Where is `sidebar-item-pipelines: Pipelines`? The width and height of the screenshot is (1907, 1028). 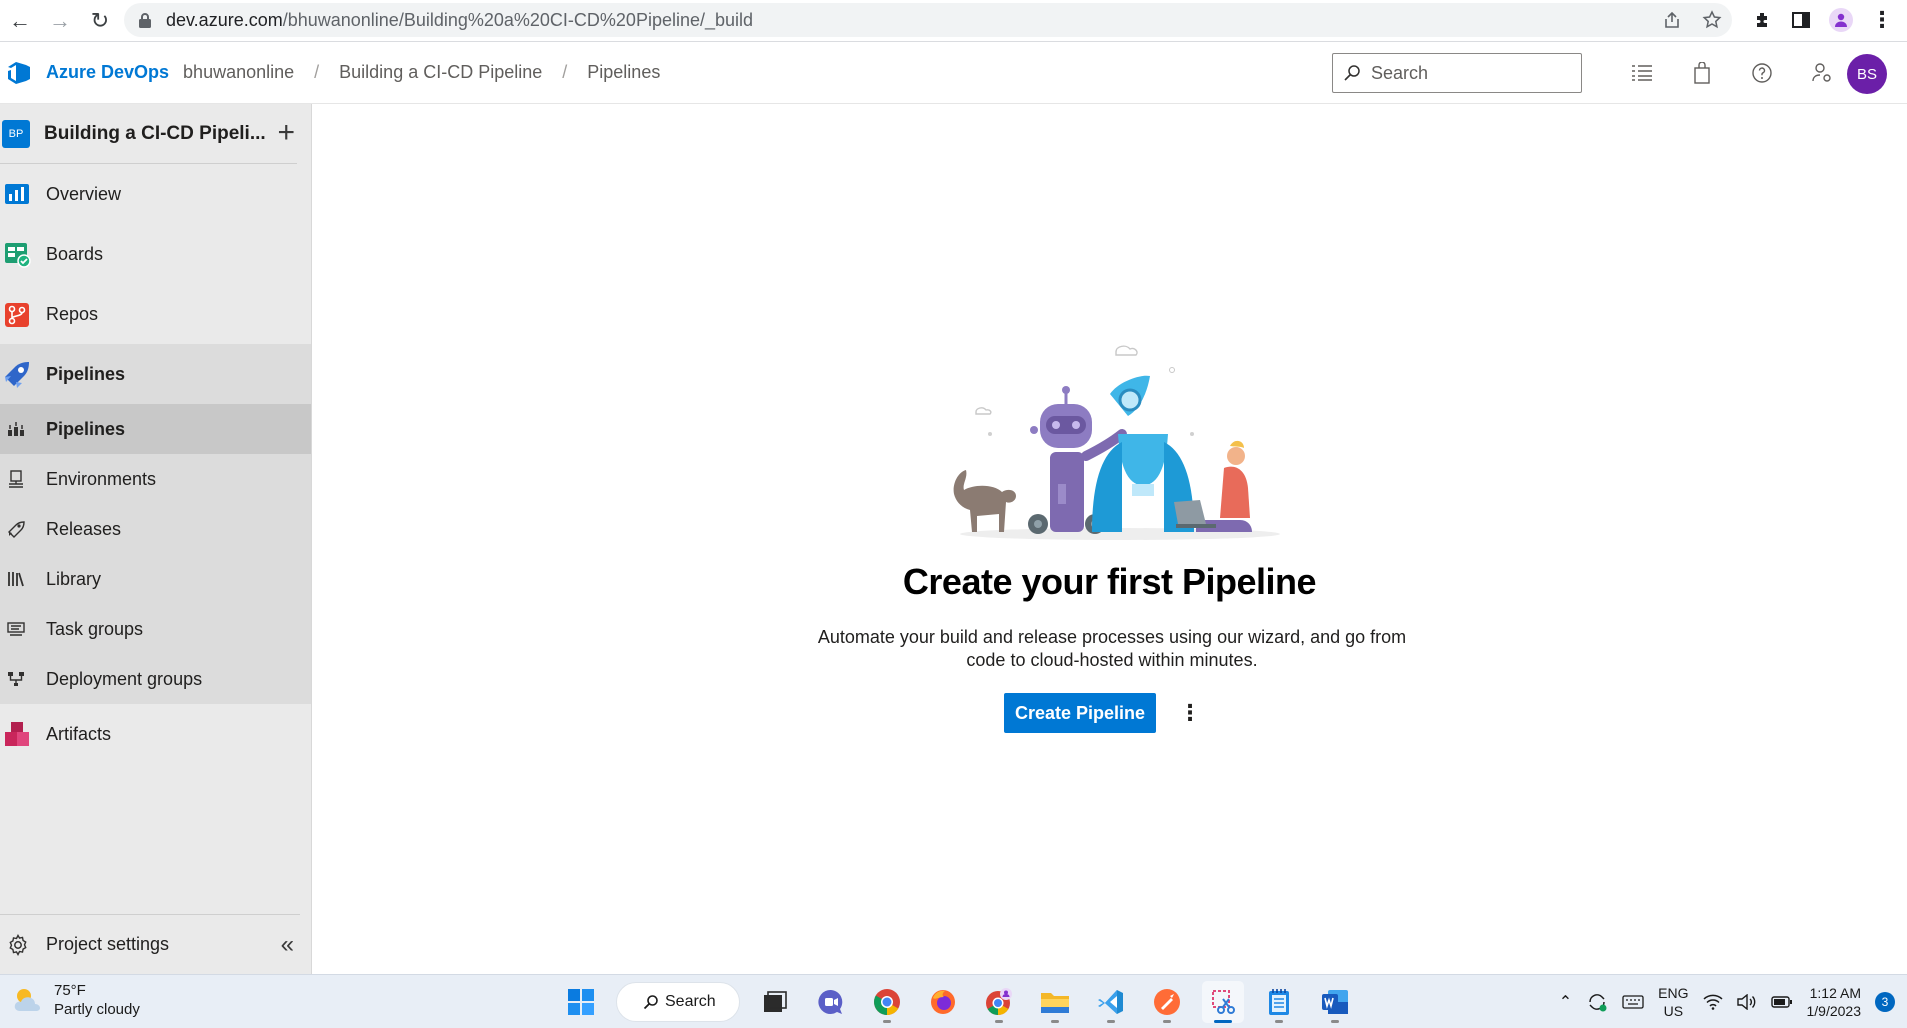
sidebar-item-pipelines: Pipelines is located at coordinates (155, 374).